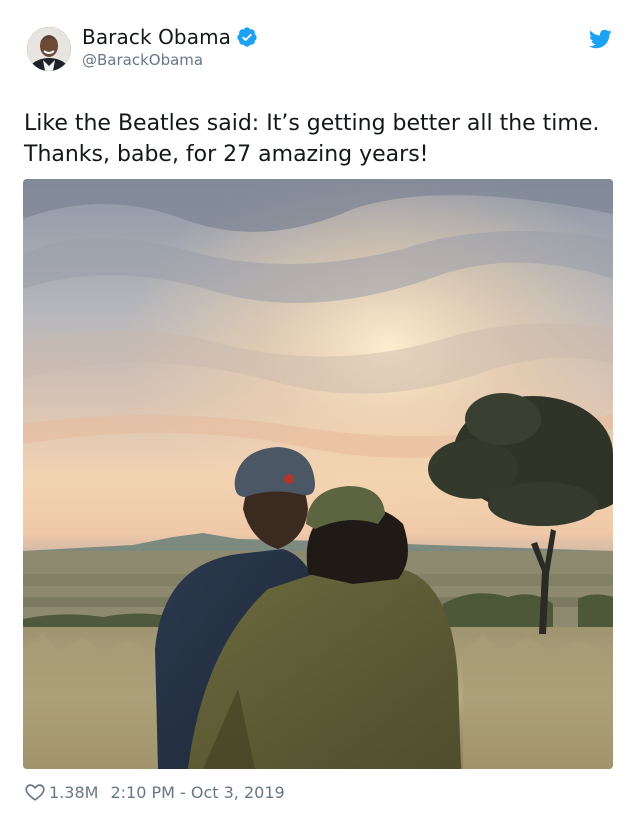 The height and width of the screenshot is (820, 640). I want to click on avatar, so click(49, 49).